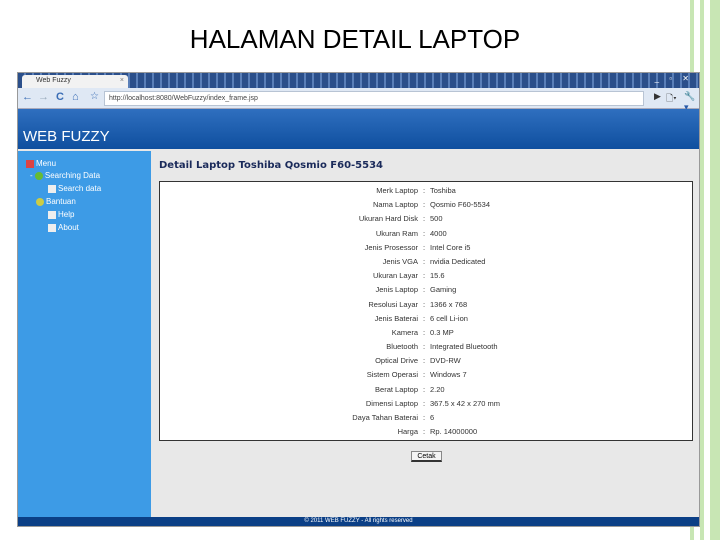 The height and width of the screenshot is (540, 720). What do you see at coordinates (395, 276) in the screenshot?
I see `detail-label: Ukuran Layar` at bounding box center [395, 276].